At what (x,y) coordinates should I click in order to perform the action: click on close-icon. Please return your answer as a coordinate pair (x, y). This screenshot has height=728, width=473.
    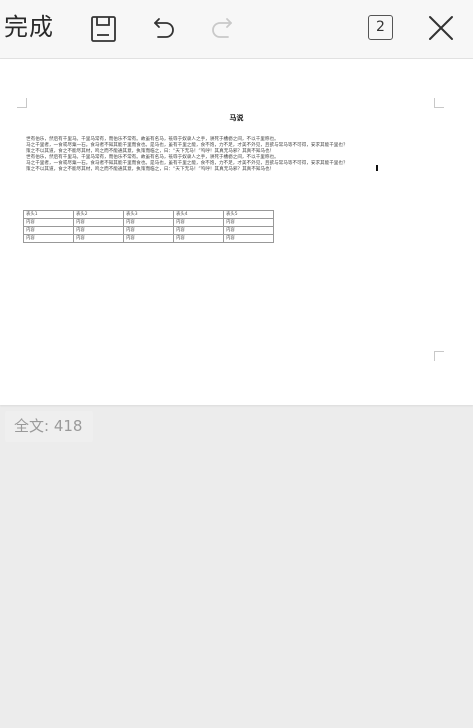
    Looking at the image, I should click on (441, 28).